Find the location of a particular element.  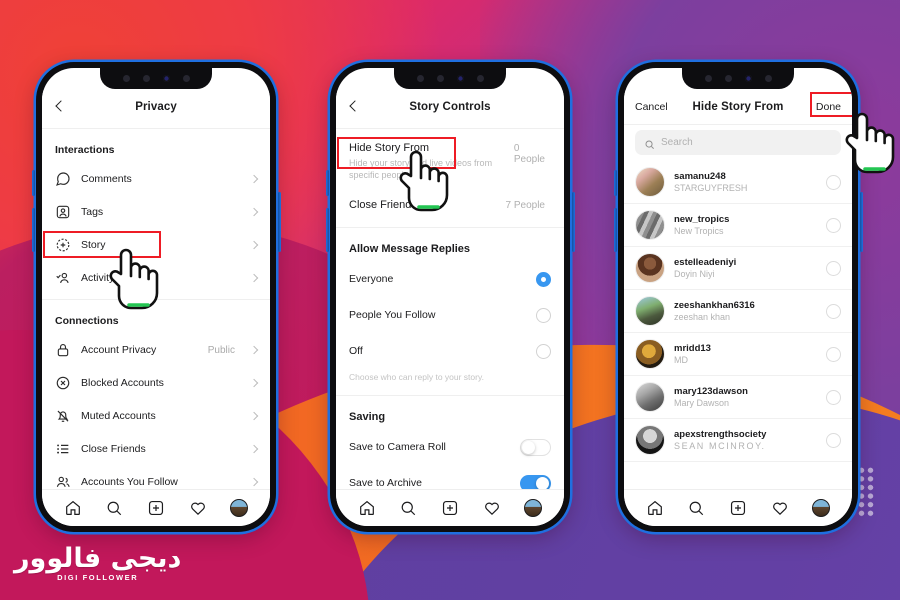

row-title: Hide Story From is located at coordinates (389, 147).